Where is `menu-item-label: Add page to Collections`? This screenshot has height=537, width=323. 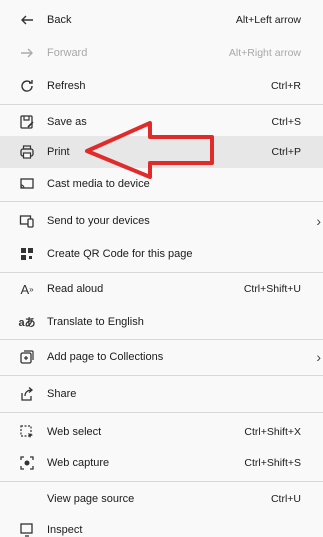
menu-item-label: Add page to Collections is located at coordinates (105, 357).